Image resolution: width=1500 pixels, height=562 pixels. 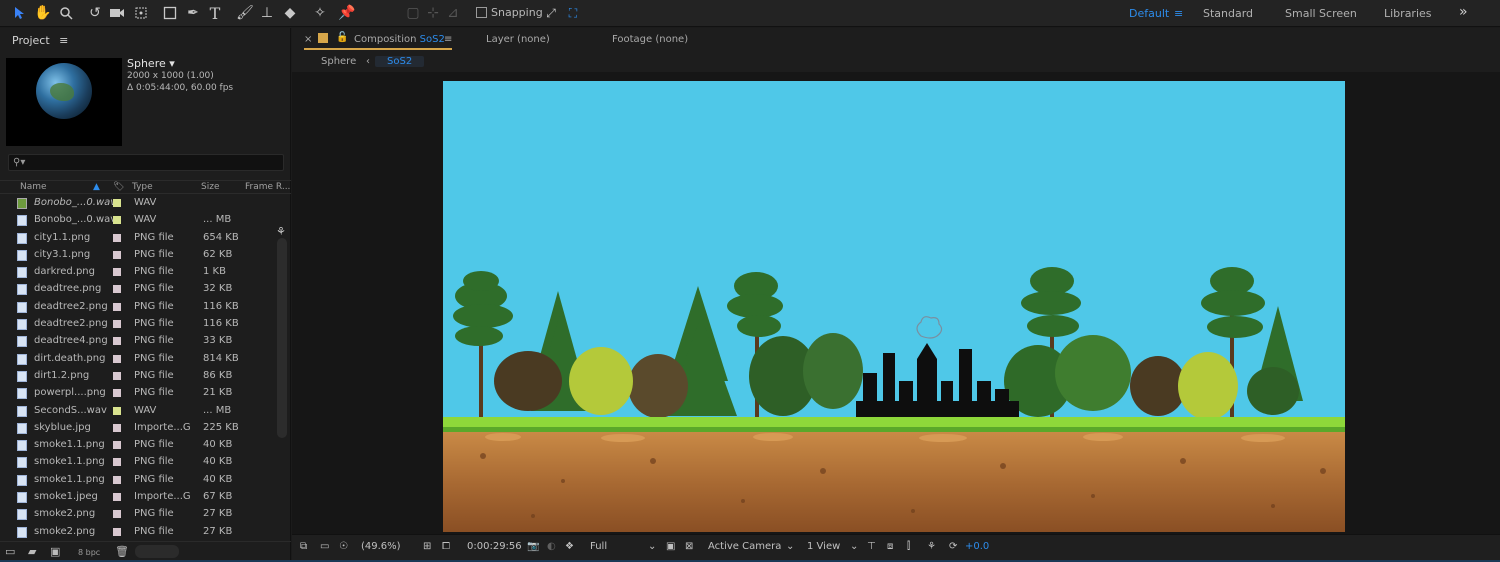 I want to click on roto-brush-tool-icon: ✧, so click(x=320, y=13).